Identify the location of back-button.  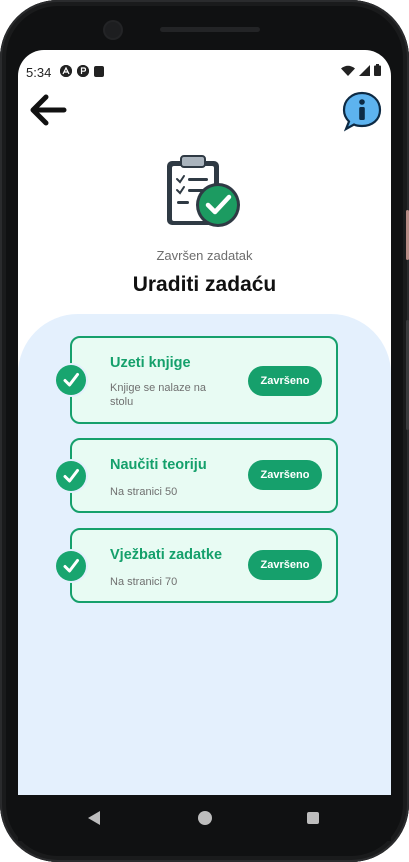
(48, 110).